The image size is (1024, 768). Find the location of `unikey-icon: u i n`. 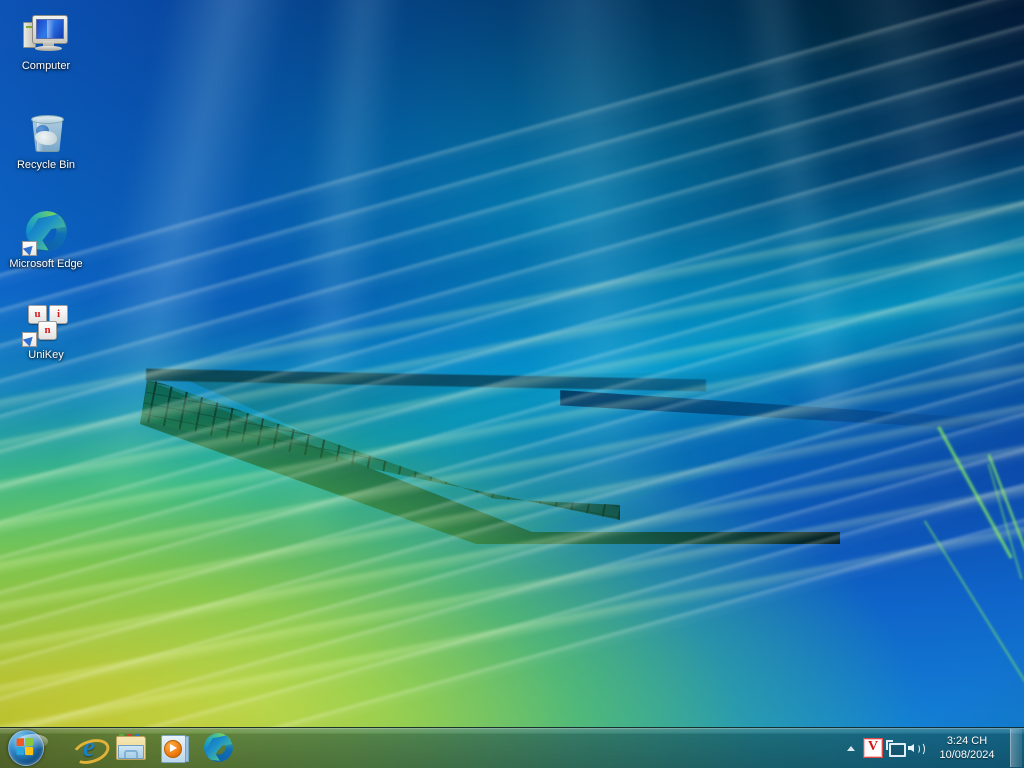

unikey-icon: u i n is located at coordinates (46, 323).